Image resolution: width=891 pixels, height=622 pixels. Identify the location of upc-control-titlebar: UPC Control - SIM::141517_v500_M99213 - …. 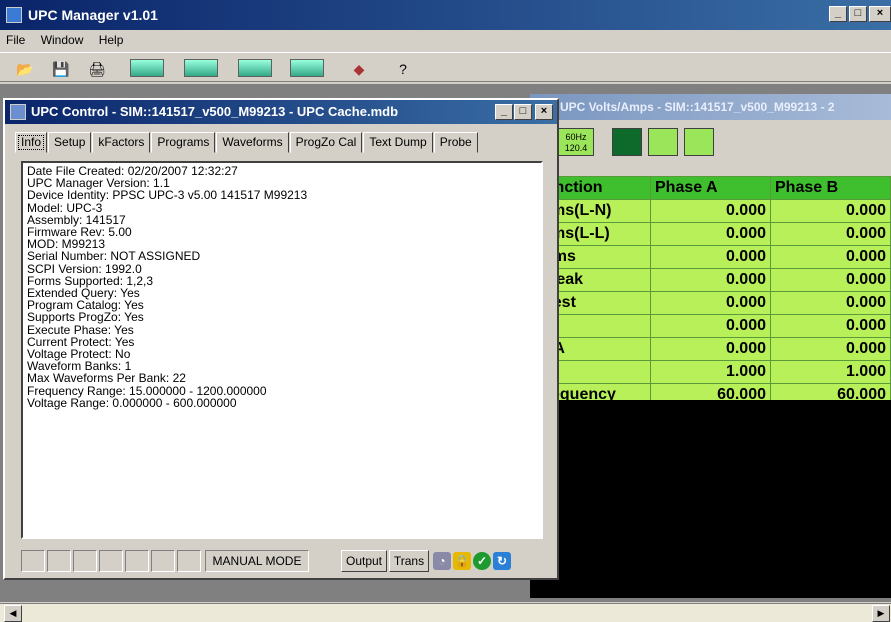
(281, 112).